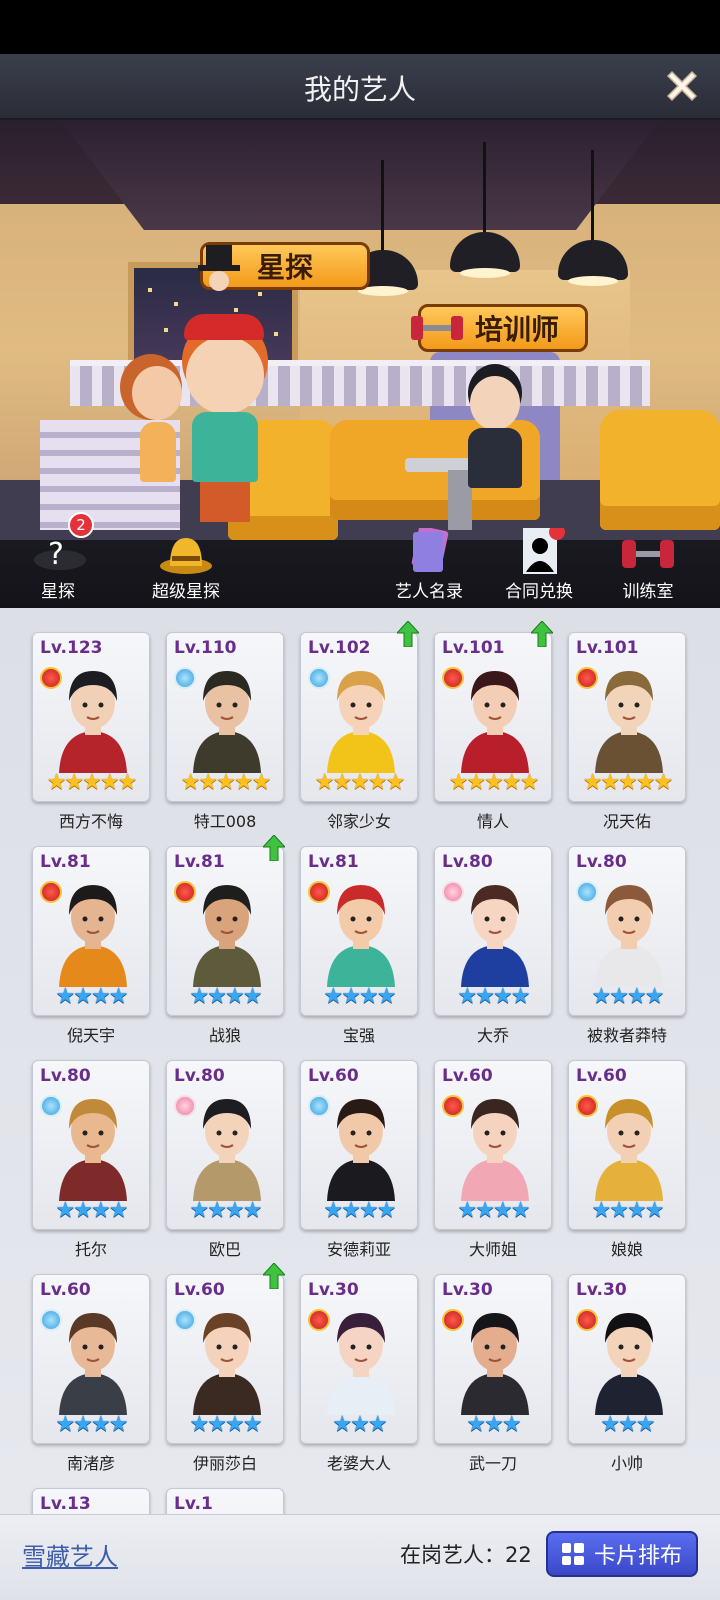  What do you see at coordinates (71, 648) in the screenshot?
I see `artist-level: Lv.123` at bounding box center [71, 648].